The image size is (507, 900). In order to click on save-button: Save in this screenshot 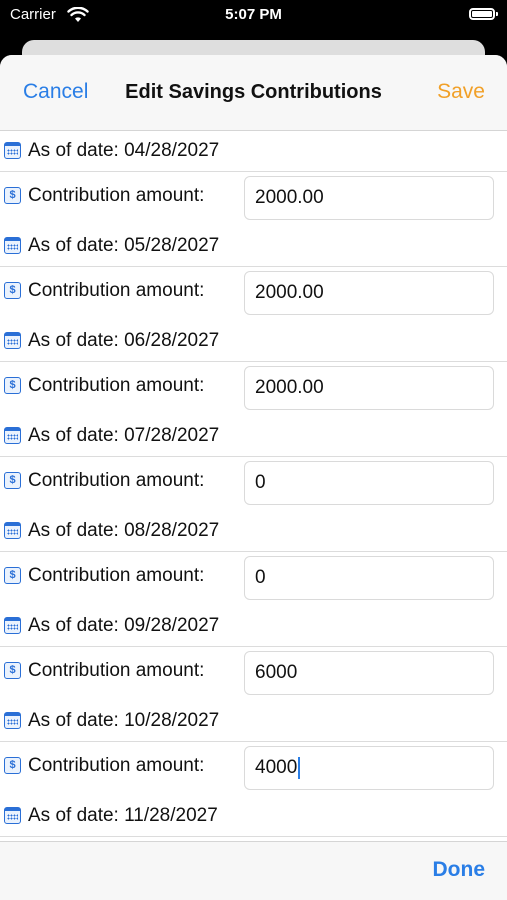, I will do `click(461, 92)`.